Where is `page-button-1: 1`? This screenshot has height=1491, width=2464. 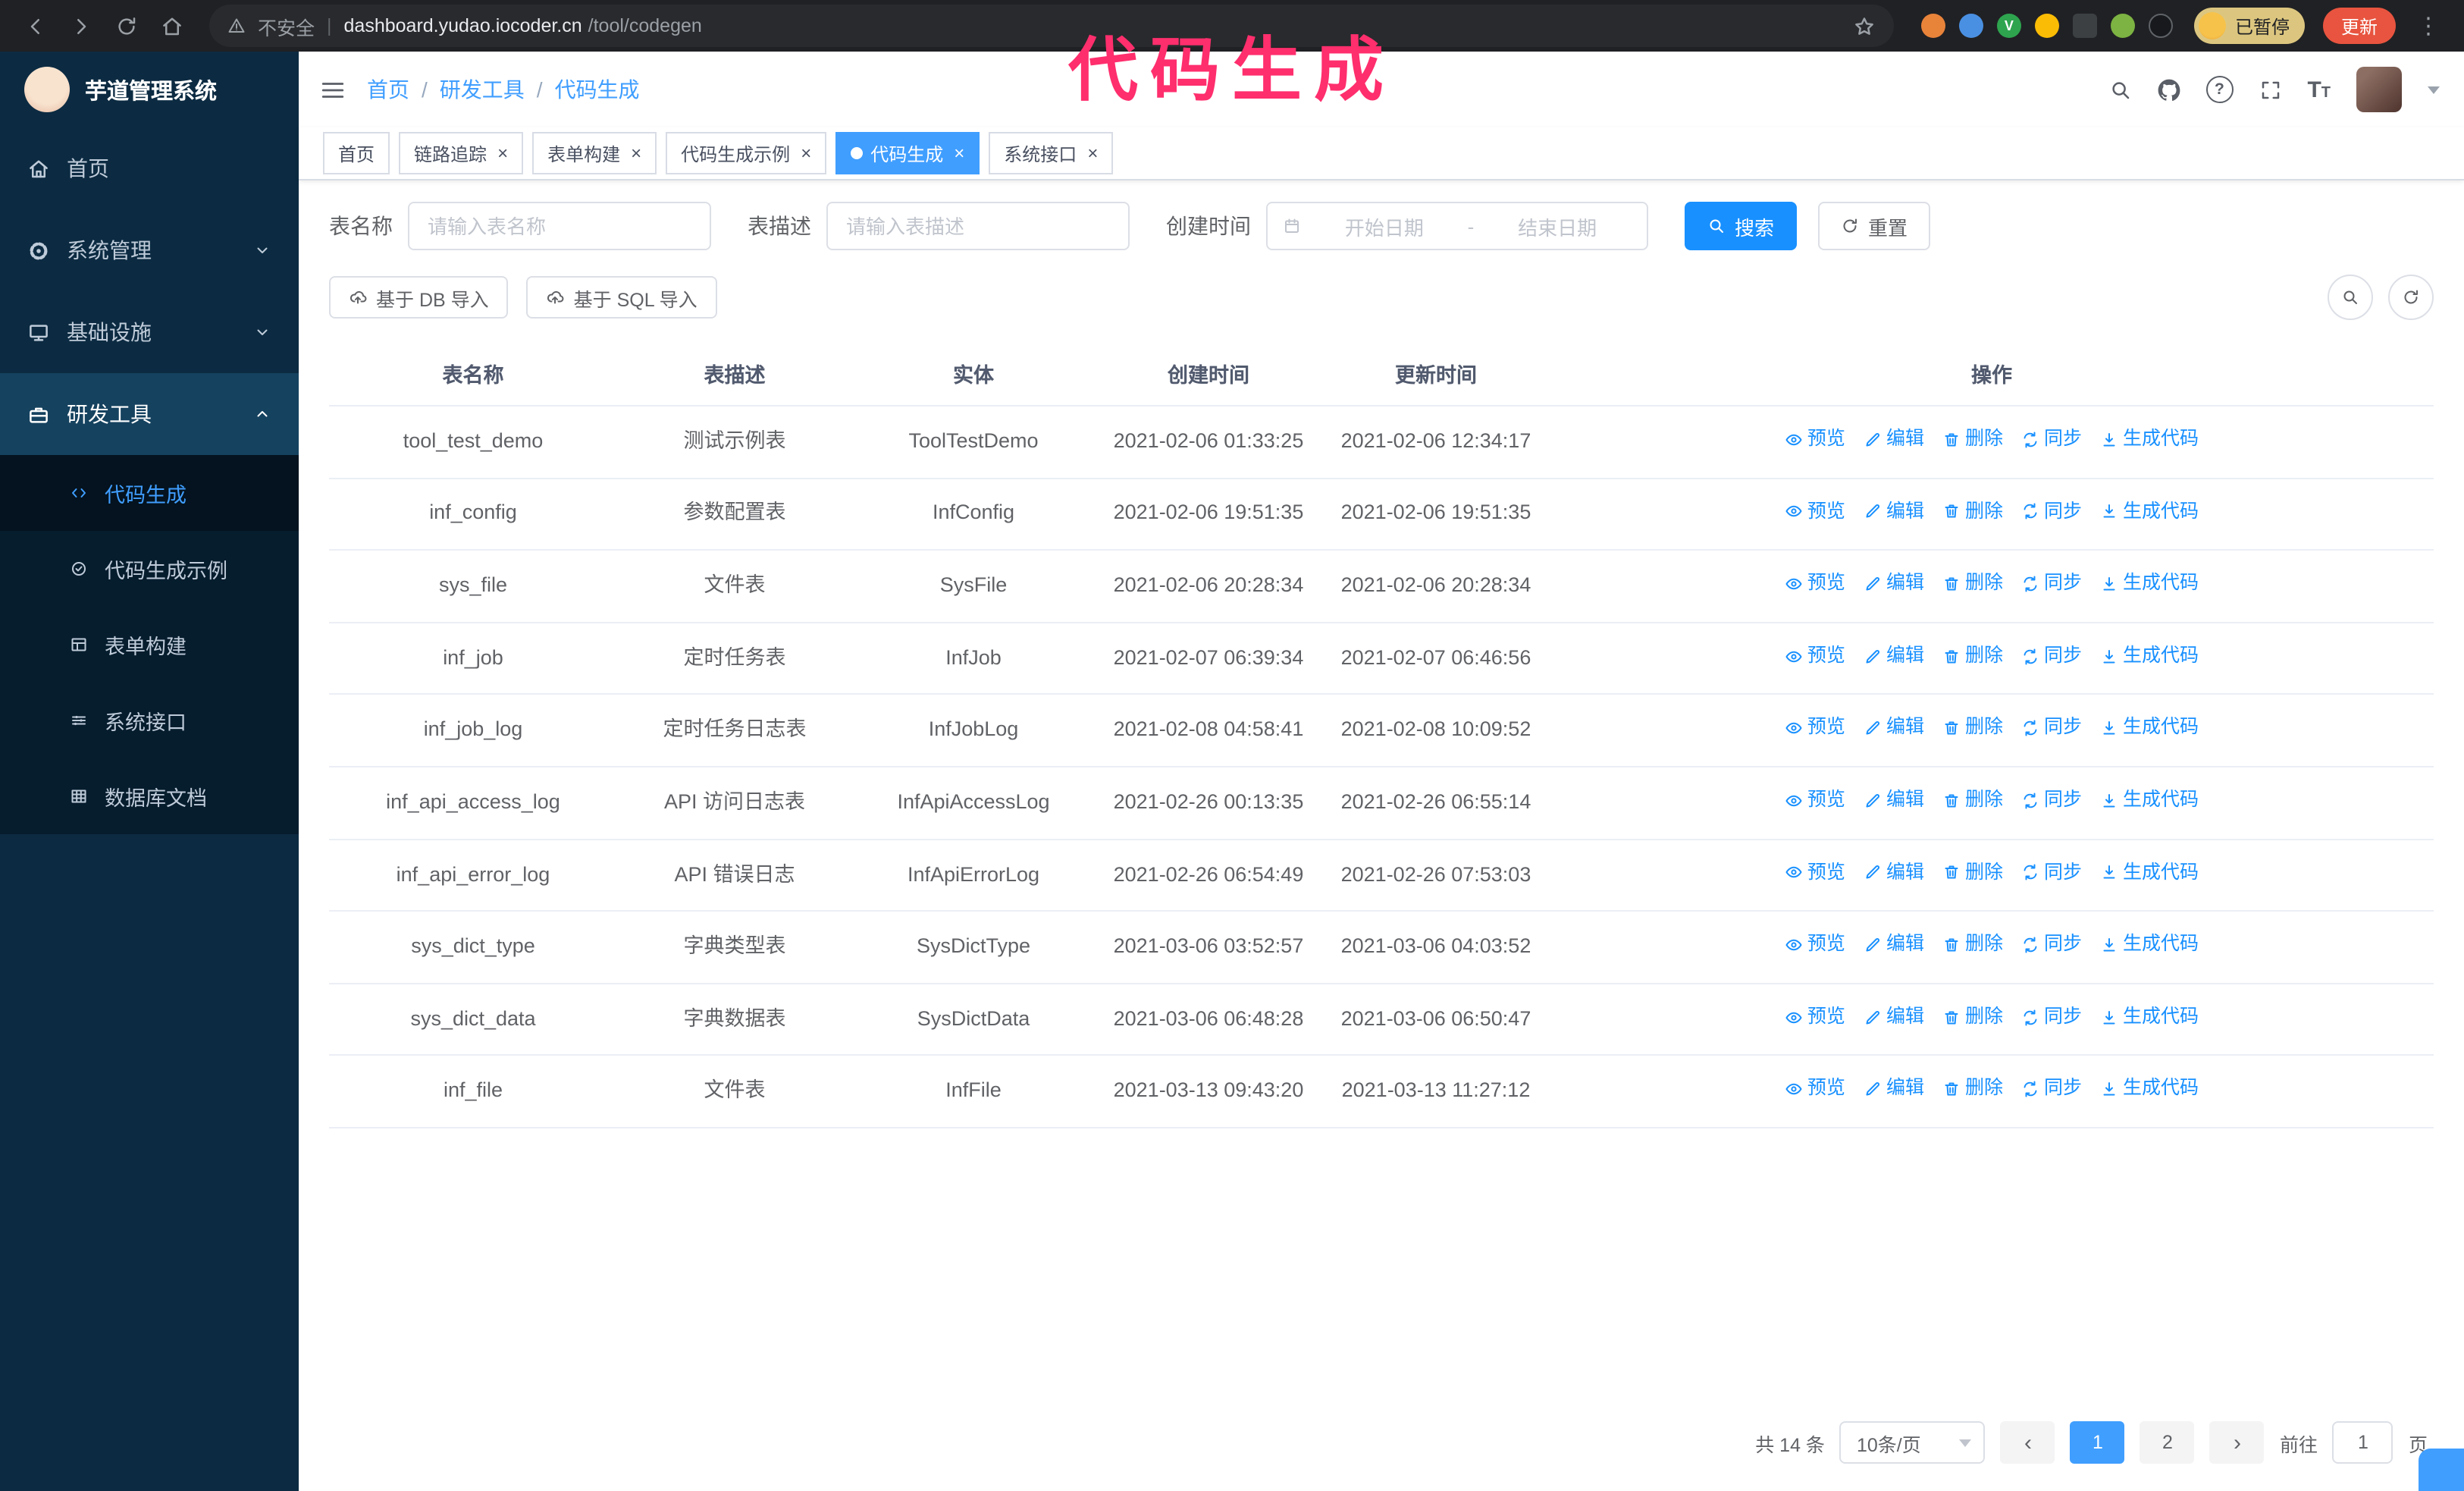 page-button-1: 1 is located at coordinates (2097, 1442).